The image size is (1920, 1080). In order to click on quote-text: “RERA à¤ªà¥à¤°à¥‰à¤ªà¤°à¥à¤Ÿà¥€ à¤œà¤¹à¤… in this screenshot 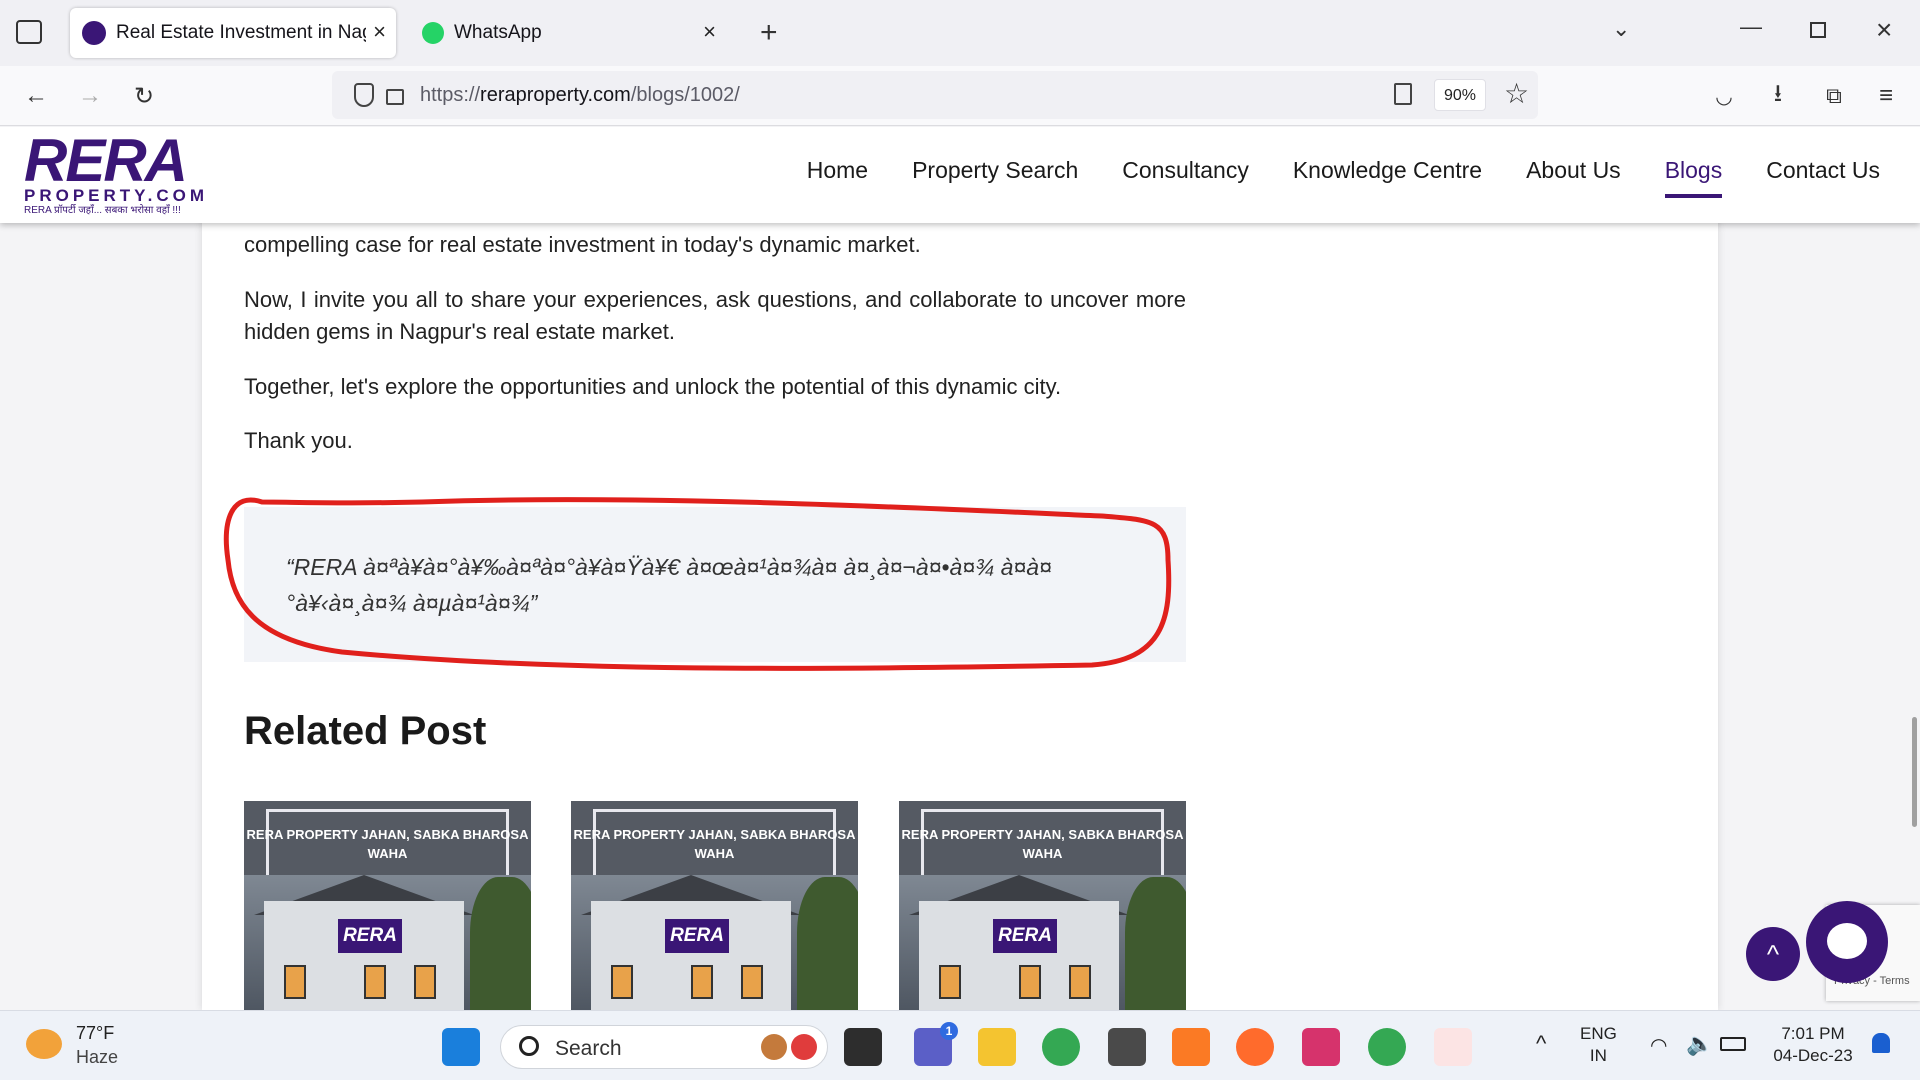, I will do `click(669, 585)`.